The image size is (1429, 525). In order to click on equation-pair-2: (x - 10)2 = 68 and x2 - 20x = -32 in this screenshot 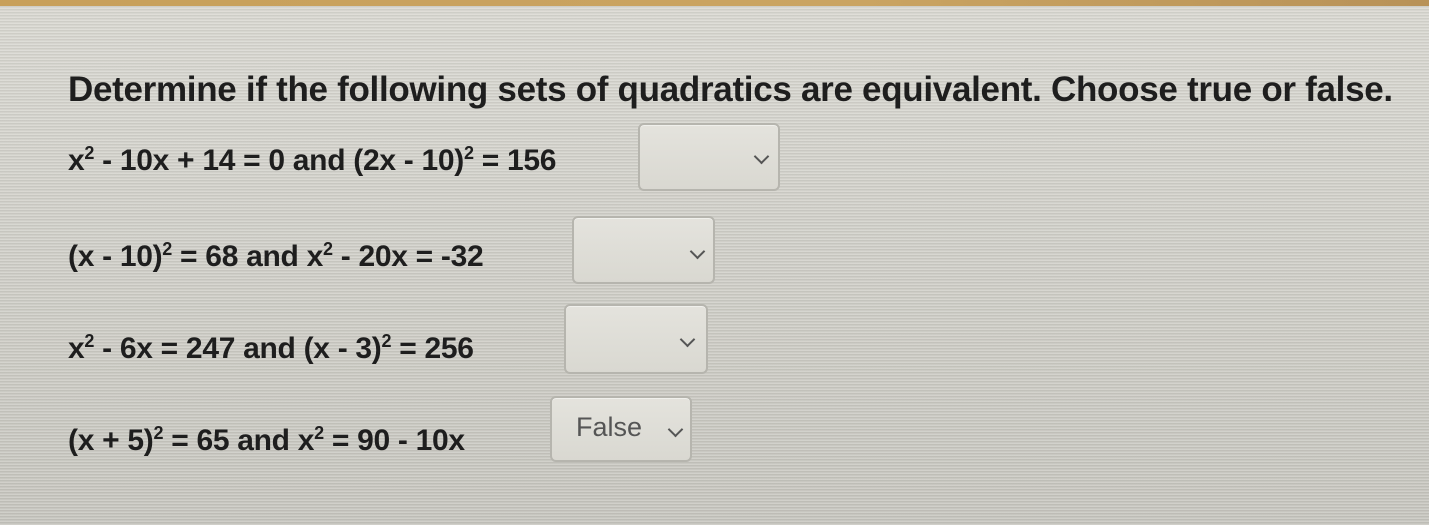, I will do `click(276, 256)`.